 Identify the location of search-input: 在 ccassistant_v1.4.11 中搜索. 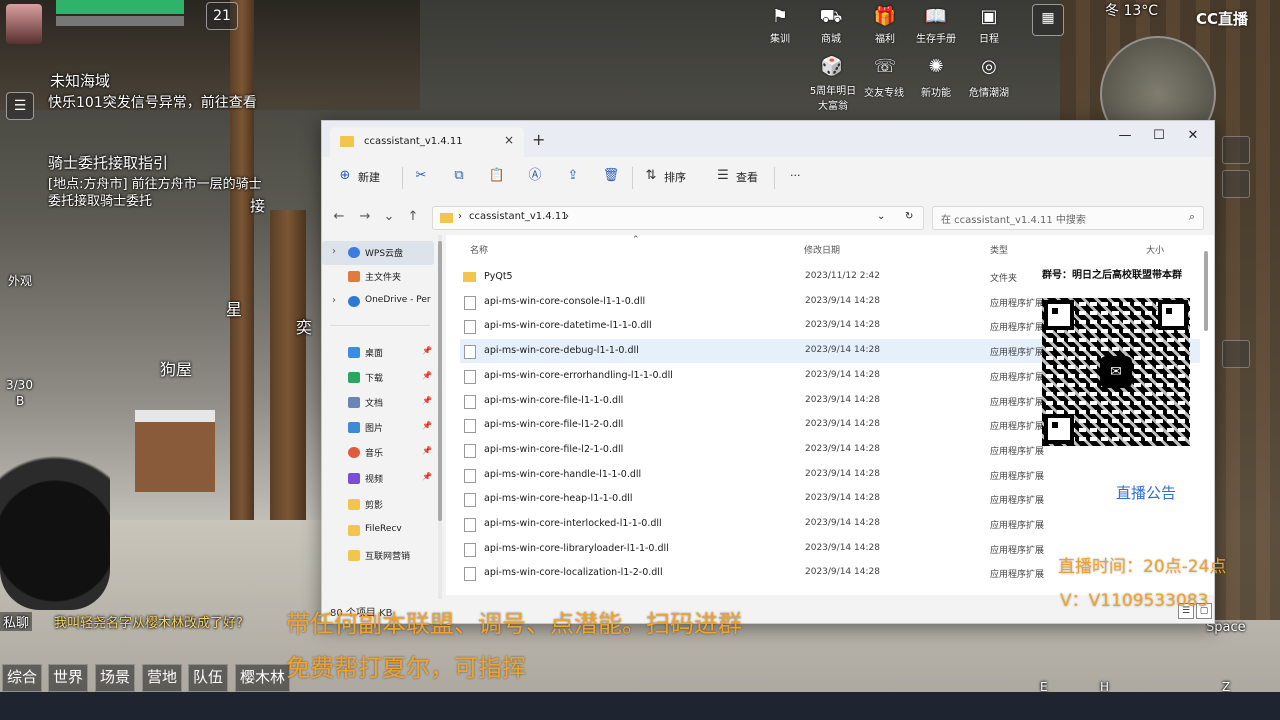
(1013, 218).